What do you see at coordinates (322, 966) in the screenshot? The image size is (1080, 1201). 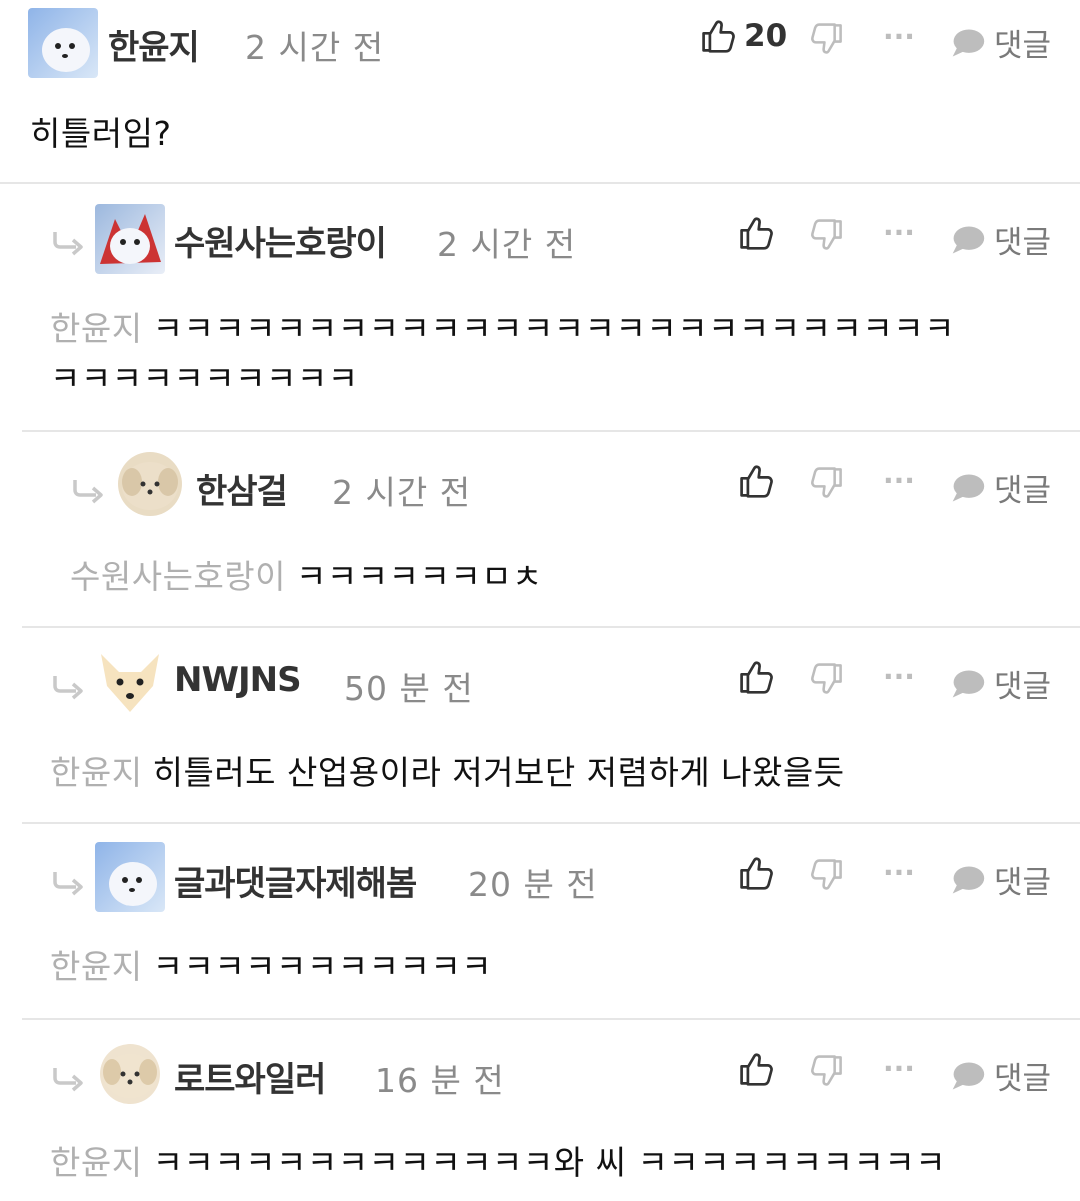 I see `comment-body: ㅋㅋㅋㅋㅋㅋㅋㅋㅋㅋㅋ` at bounding box center [322, 966].